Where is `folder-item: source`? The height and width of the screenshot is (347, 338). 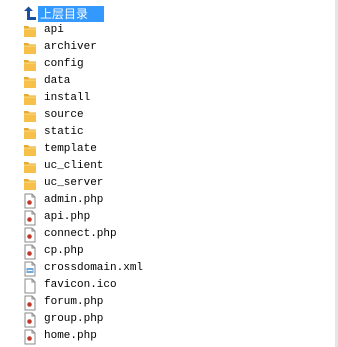
folder-item: source is located at coordinates (180, 115).